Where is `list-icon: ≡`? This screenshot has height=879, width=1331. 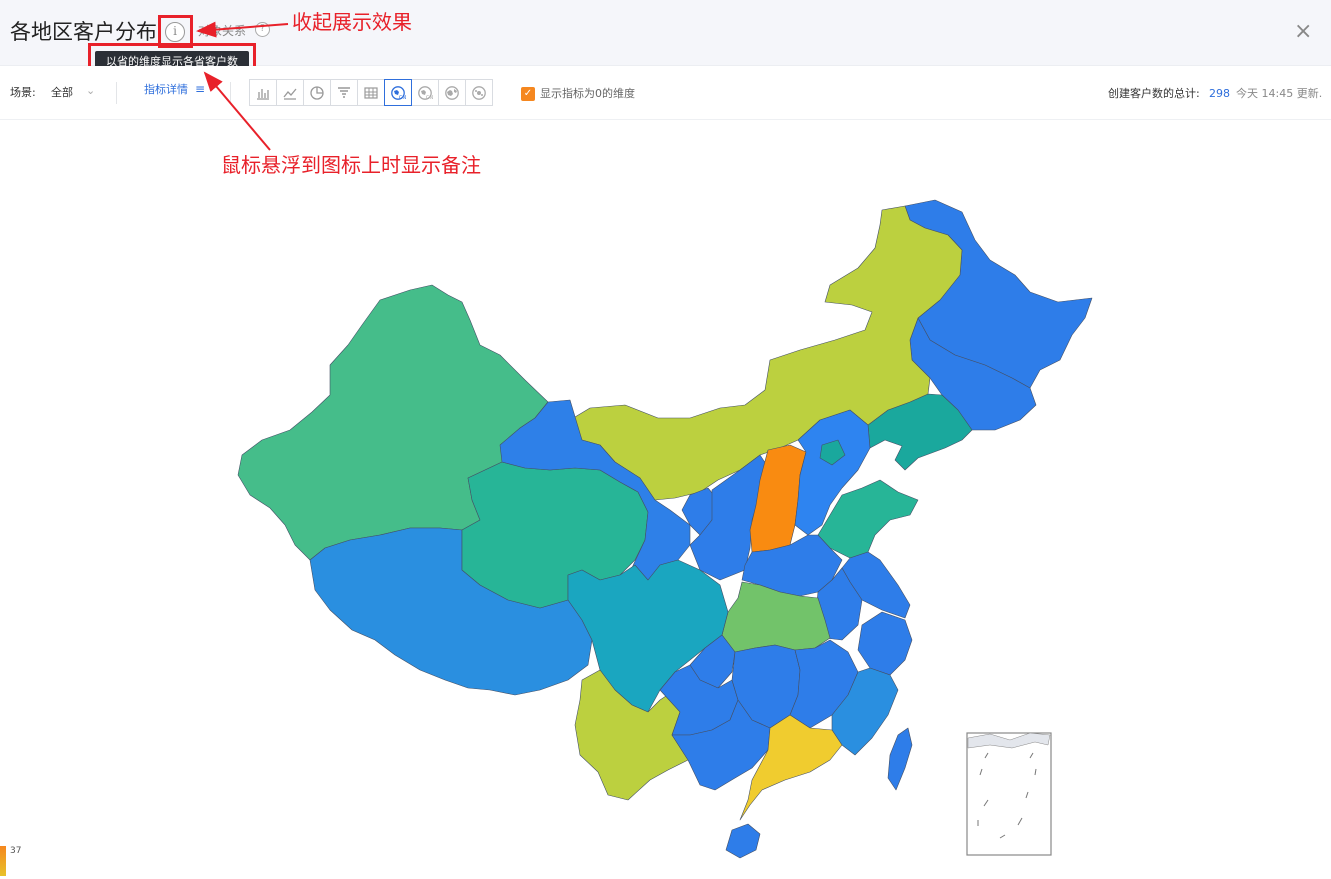
list-icon: ≡ is located at coordinates (200, 89).